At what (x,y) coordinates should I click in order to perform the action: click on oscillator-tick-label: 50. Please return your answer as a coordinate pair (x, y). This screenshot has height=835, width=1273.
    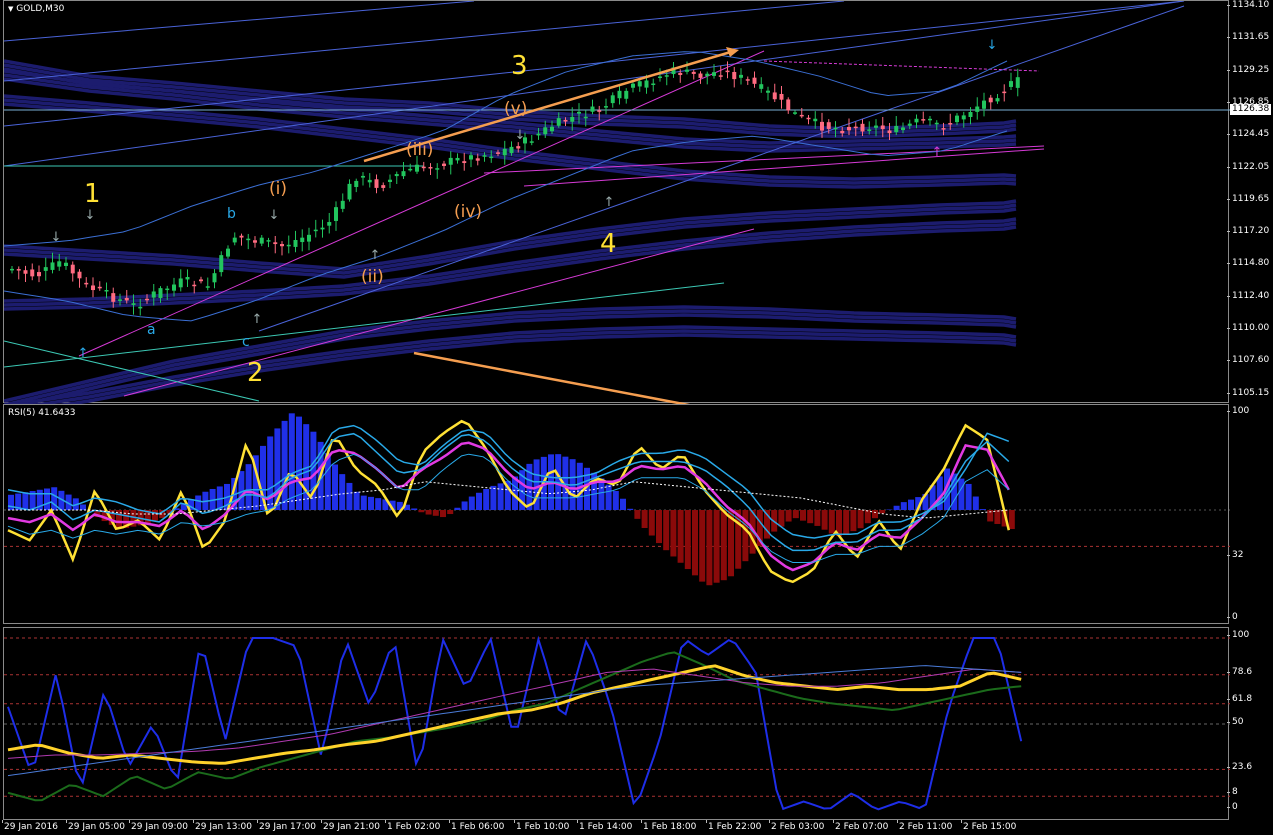
    Looking at the image, I should click on (1238, 722).